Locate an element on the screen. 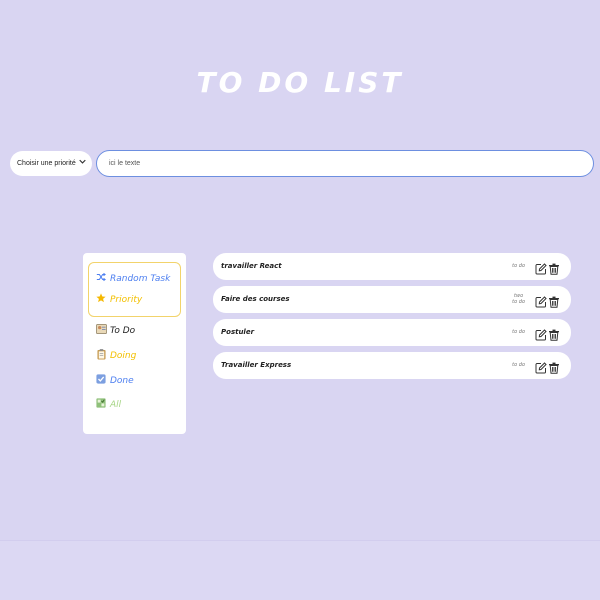 This screenshot has height=600, width=600. chevron-down-icon is located at coordinates (82, 162).